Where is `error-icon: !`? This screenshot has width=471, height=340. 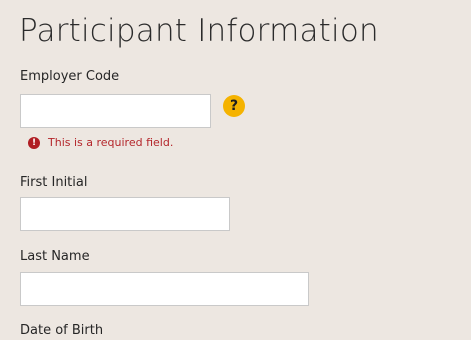 error-icon: ! is located at coordinates (34, 143).